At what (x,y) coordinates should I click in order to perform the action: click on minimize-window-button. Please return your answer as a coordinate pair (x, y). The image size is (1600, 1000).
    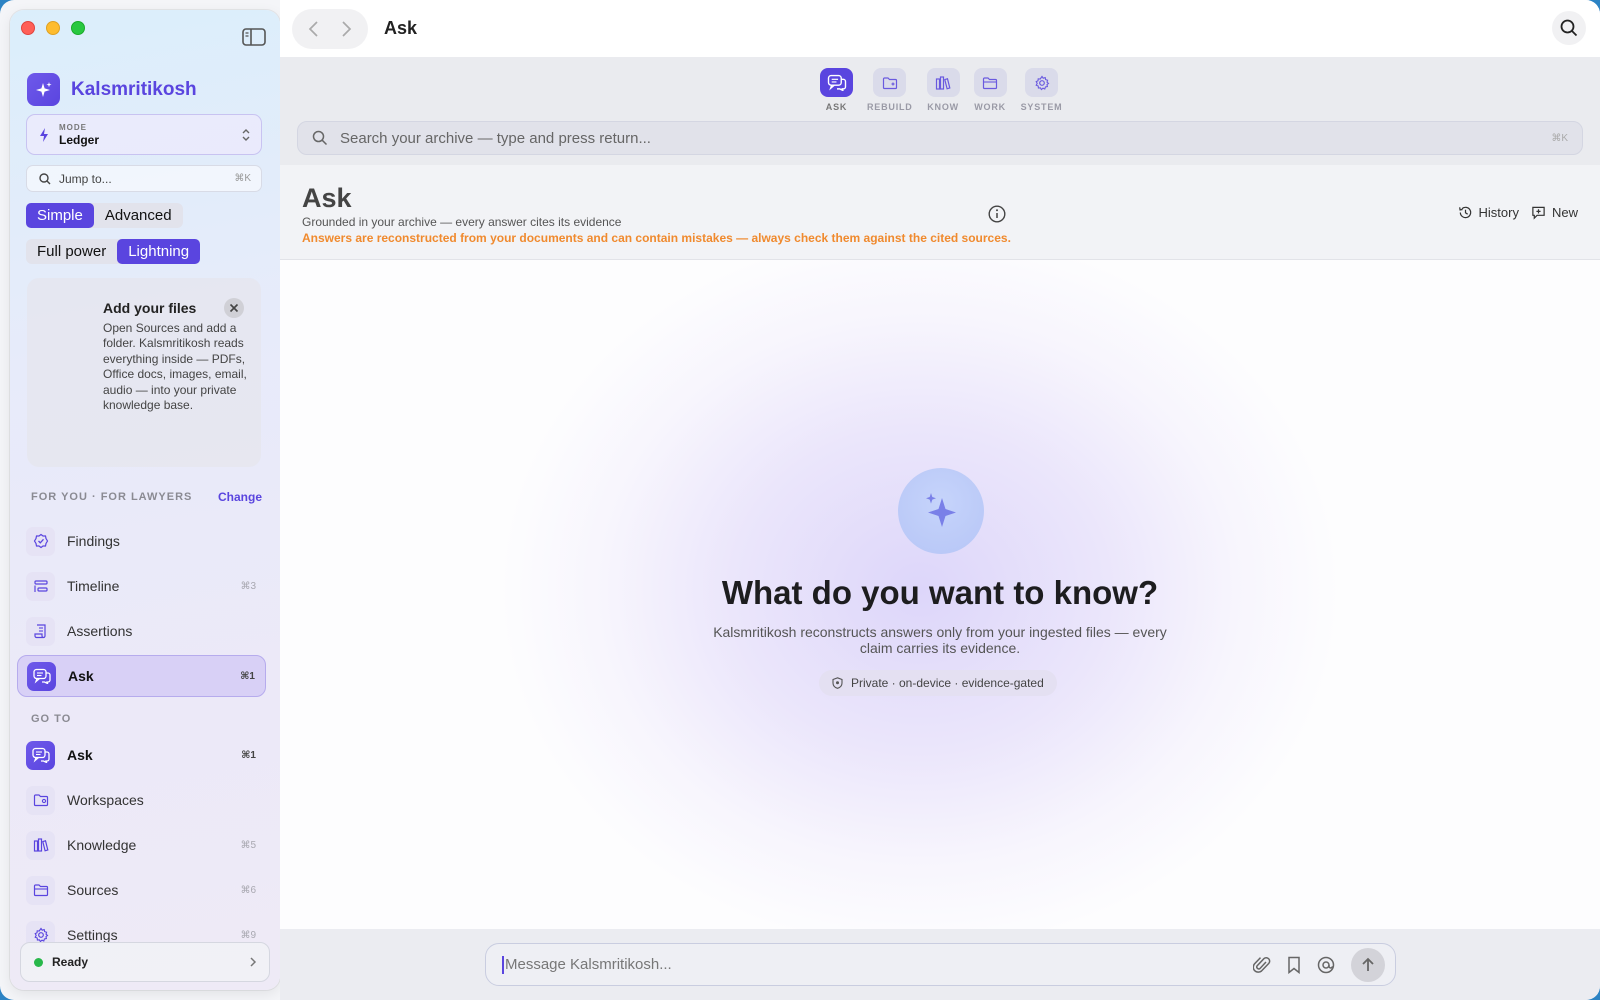
    Looking at the image, I should click on (53, 28).